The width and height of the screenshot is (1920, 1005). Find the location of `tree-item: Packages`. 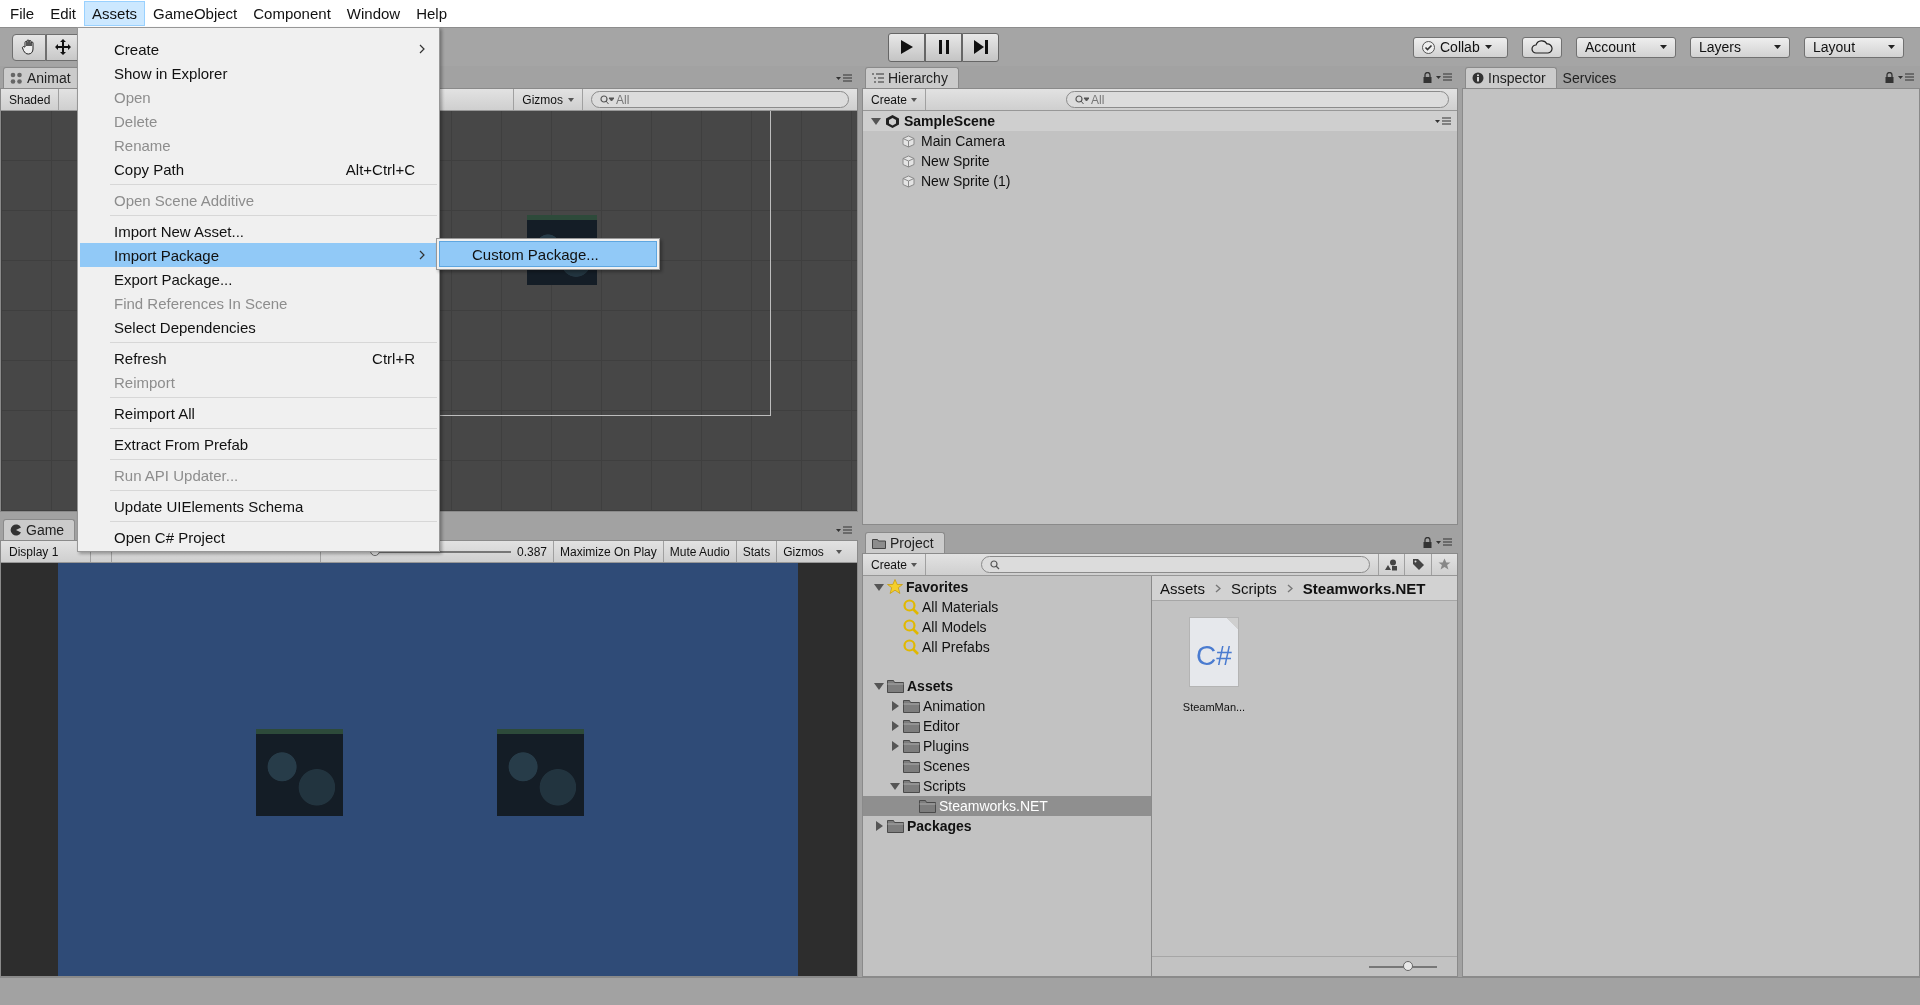

tree-item: Packages is located at coordinates (939, 826).